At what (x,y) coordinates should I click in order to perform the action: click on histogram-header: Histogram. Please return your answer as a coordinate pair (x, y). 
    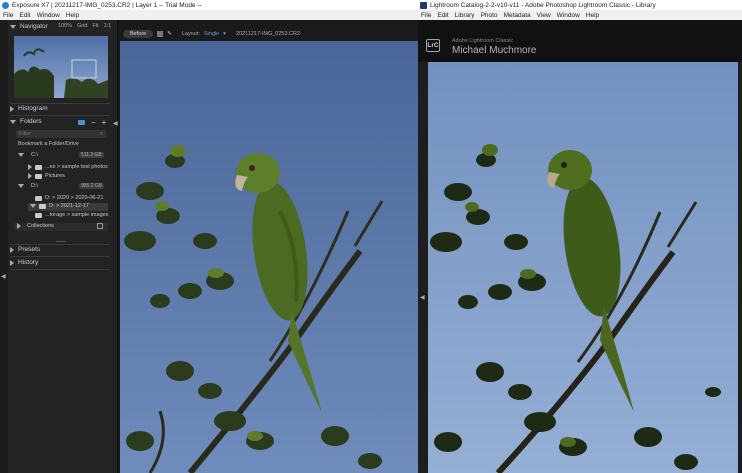
    Looking at the image, I should click on (29, 108).